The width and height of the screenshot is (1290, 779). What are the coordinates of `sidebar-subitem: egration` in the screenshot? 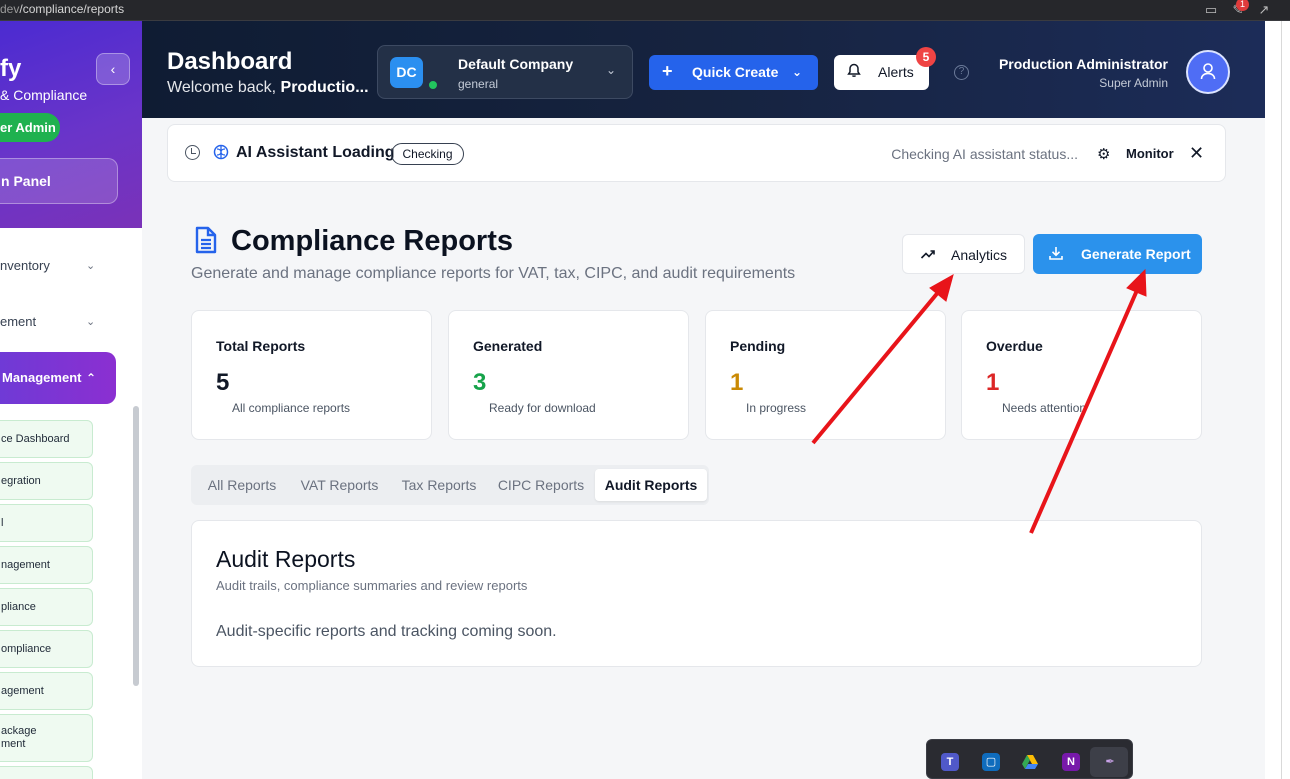 It's located at (46, 481).